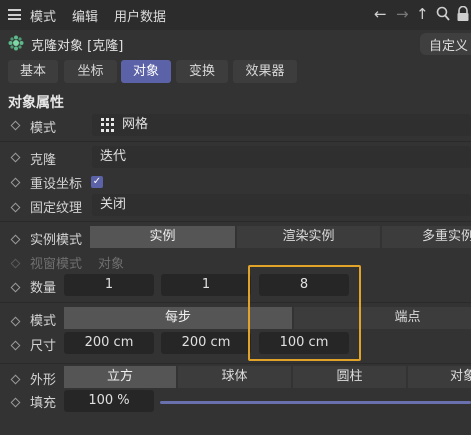  Describe the element at coordinates (235, 15) in the screenshot. I see `menu-bar: 模式 编辑 用户数据 ← → ↑` at that location.